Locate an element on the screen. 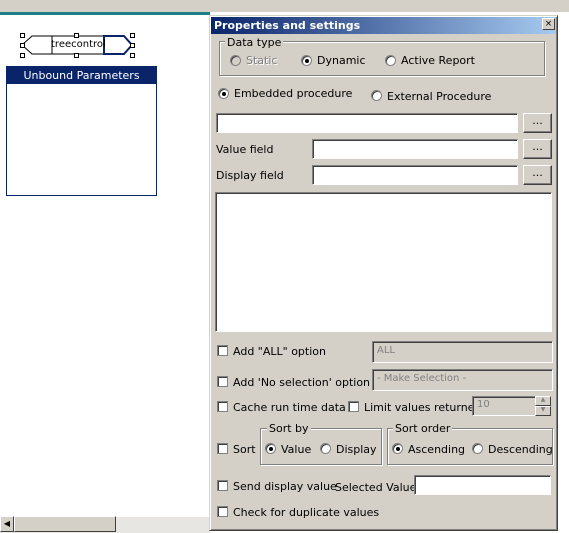 This screenshot has height=533, width=569. procedure-input is located at coordinates (367, 123).